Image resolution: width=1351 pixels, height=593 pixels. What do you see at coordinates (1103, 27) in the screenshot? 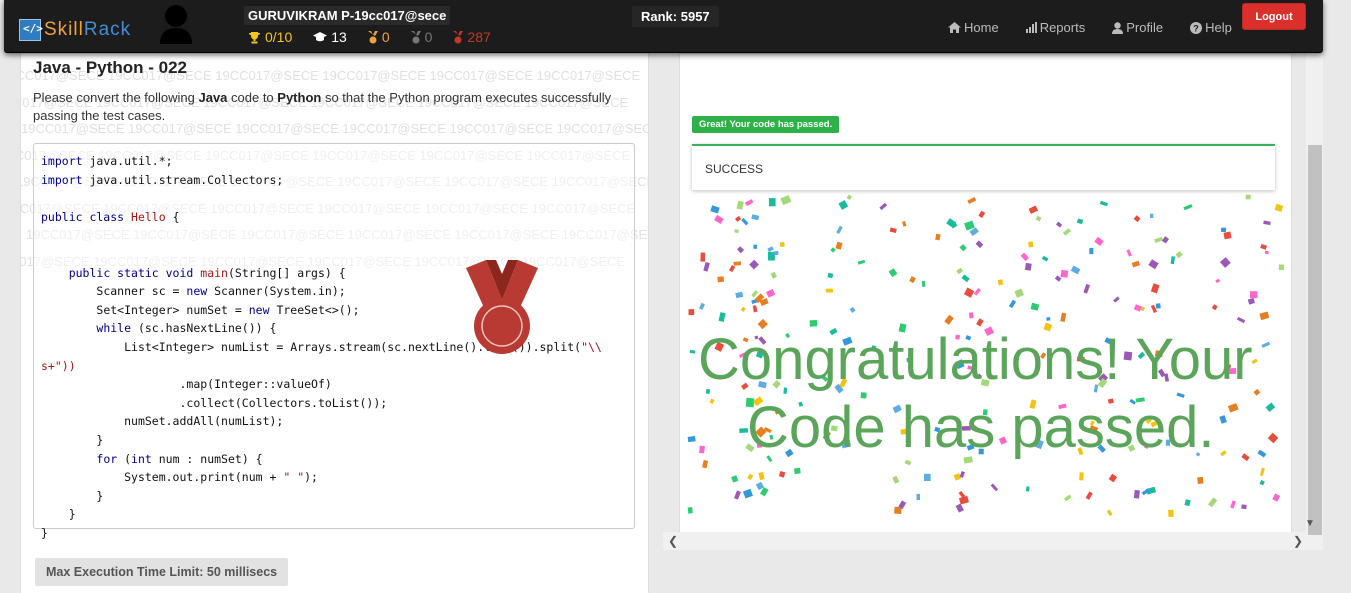
I see `nav-links: Home Reports Profile ? Help` at bounding box center [1103, 27].